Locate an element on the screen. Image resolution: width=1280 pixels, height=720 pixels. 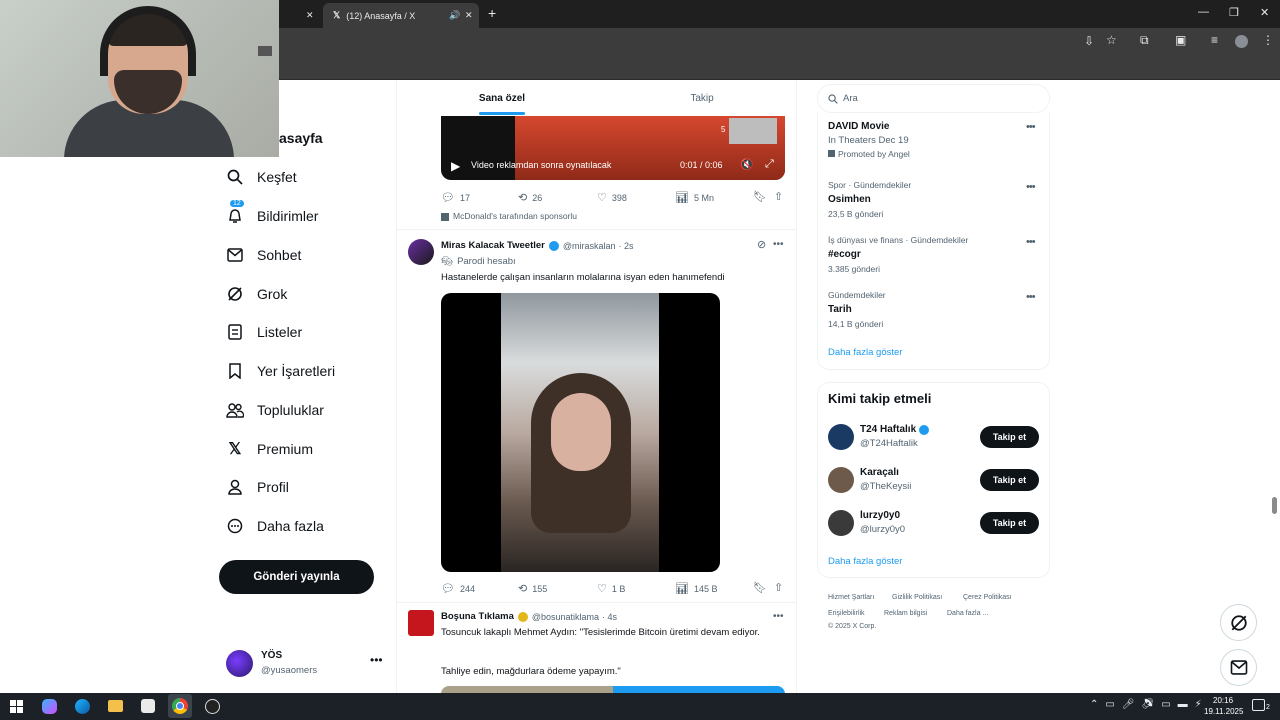
like-button: ♡ 398 is located at coordinates (612, 197).